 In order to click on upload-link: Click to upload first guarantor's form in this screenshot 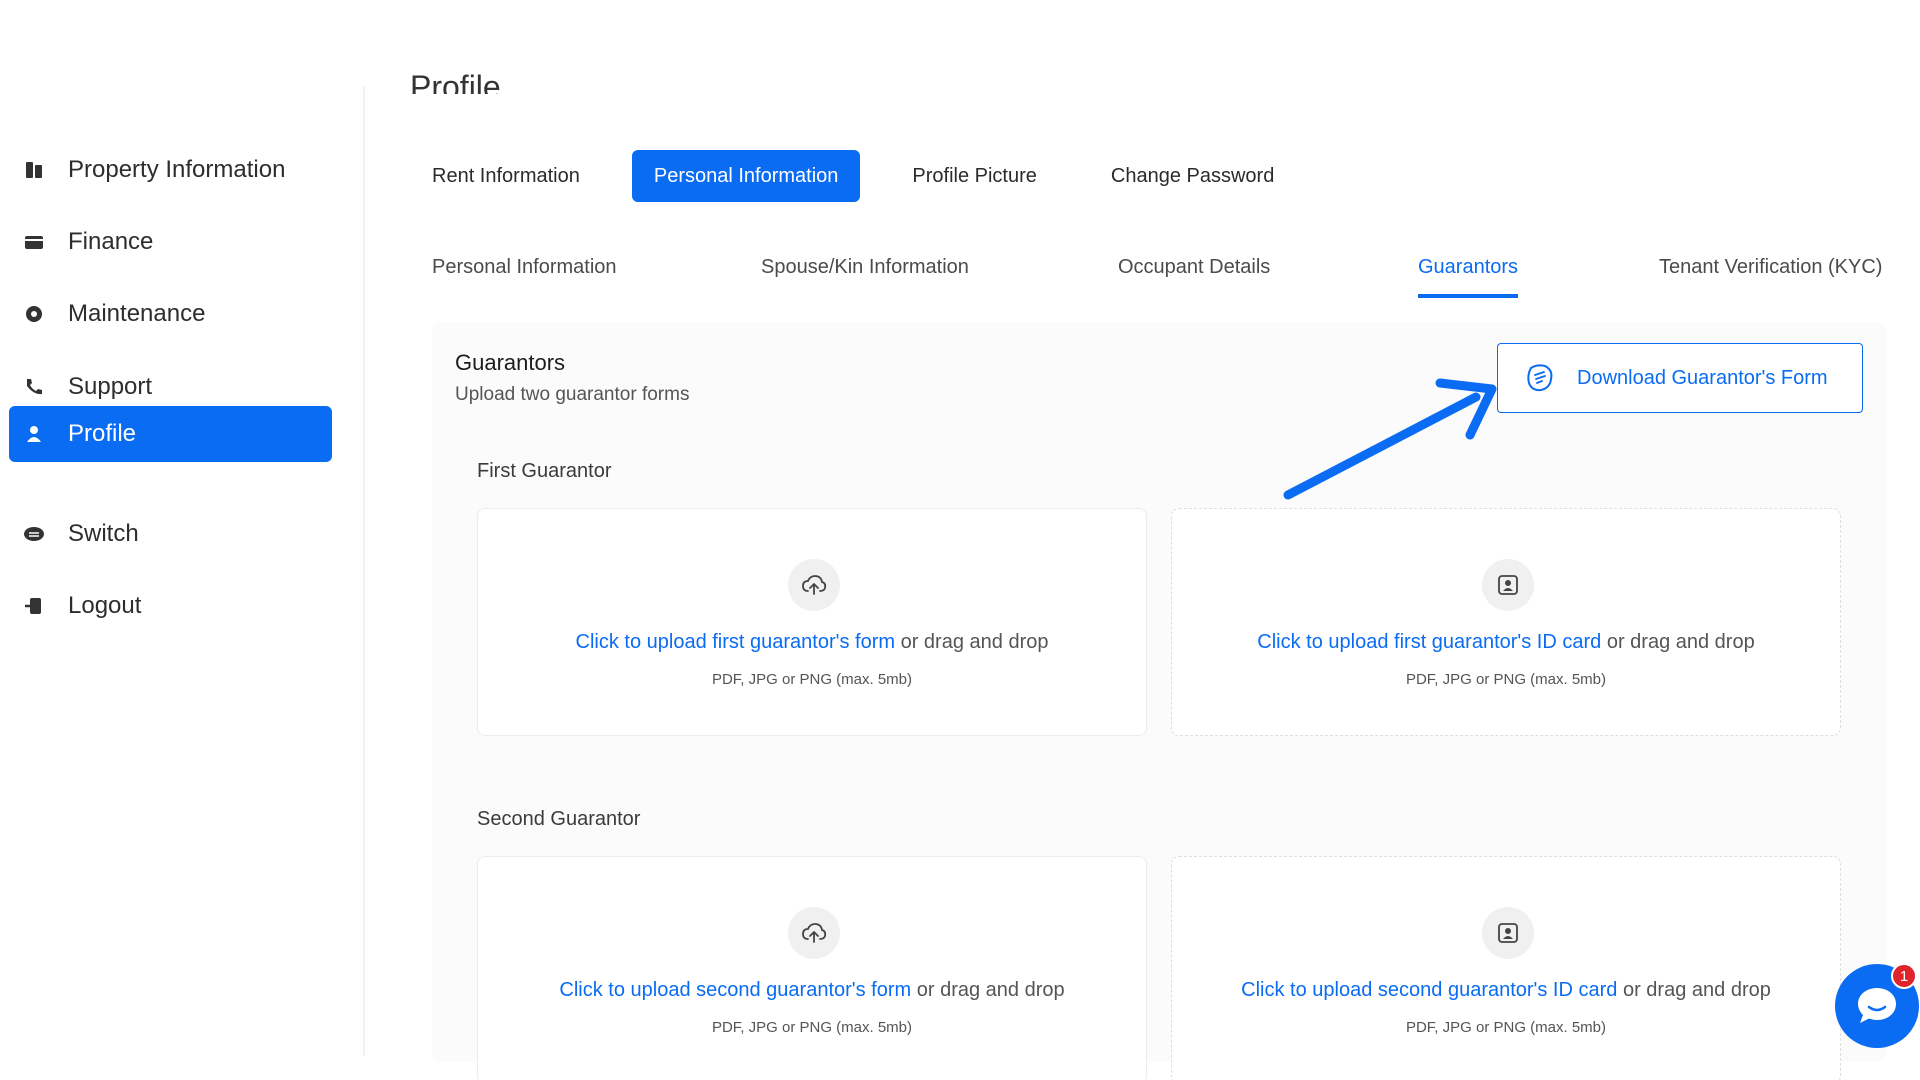, I will do `click(736, 642)`.